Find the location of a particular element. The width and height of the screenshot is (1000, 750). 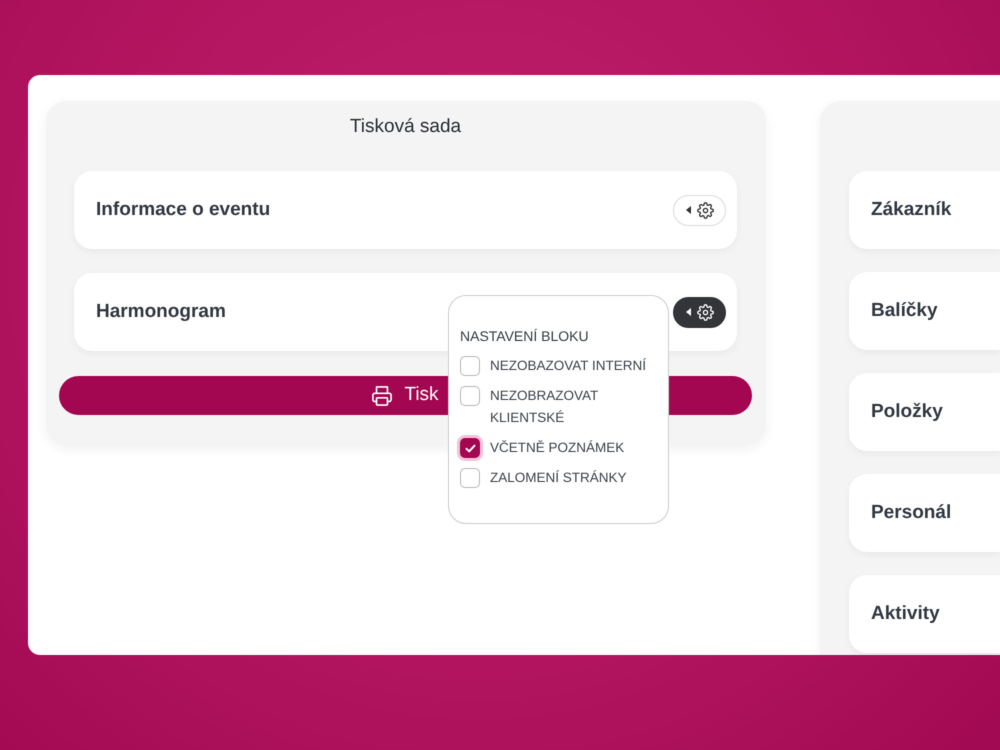

block-title: Informace o eventu is located at coordinates (183, 210).